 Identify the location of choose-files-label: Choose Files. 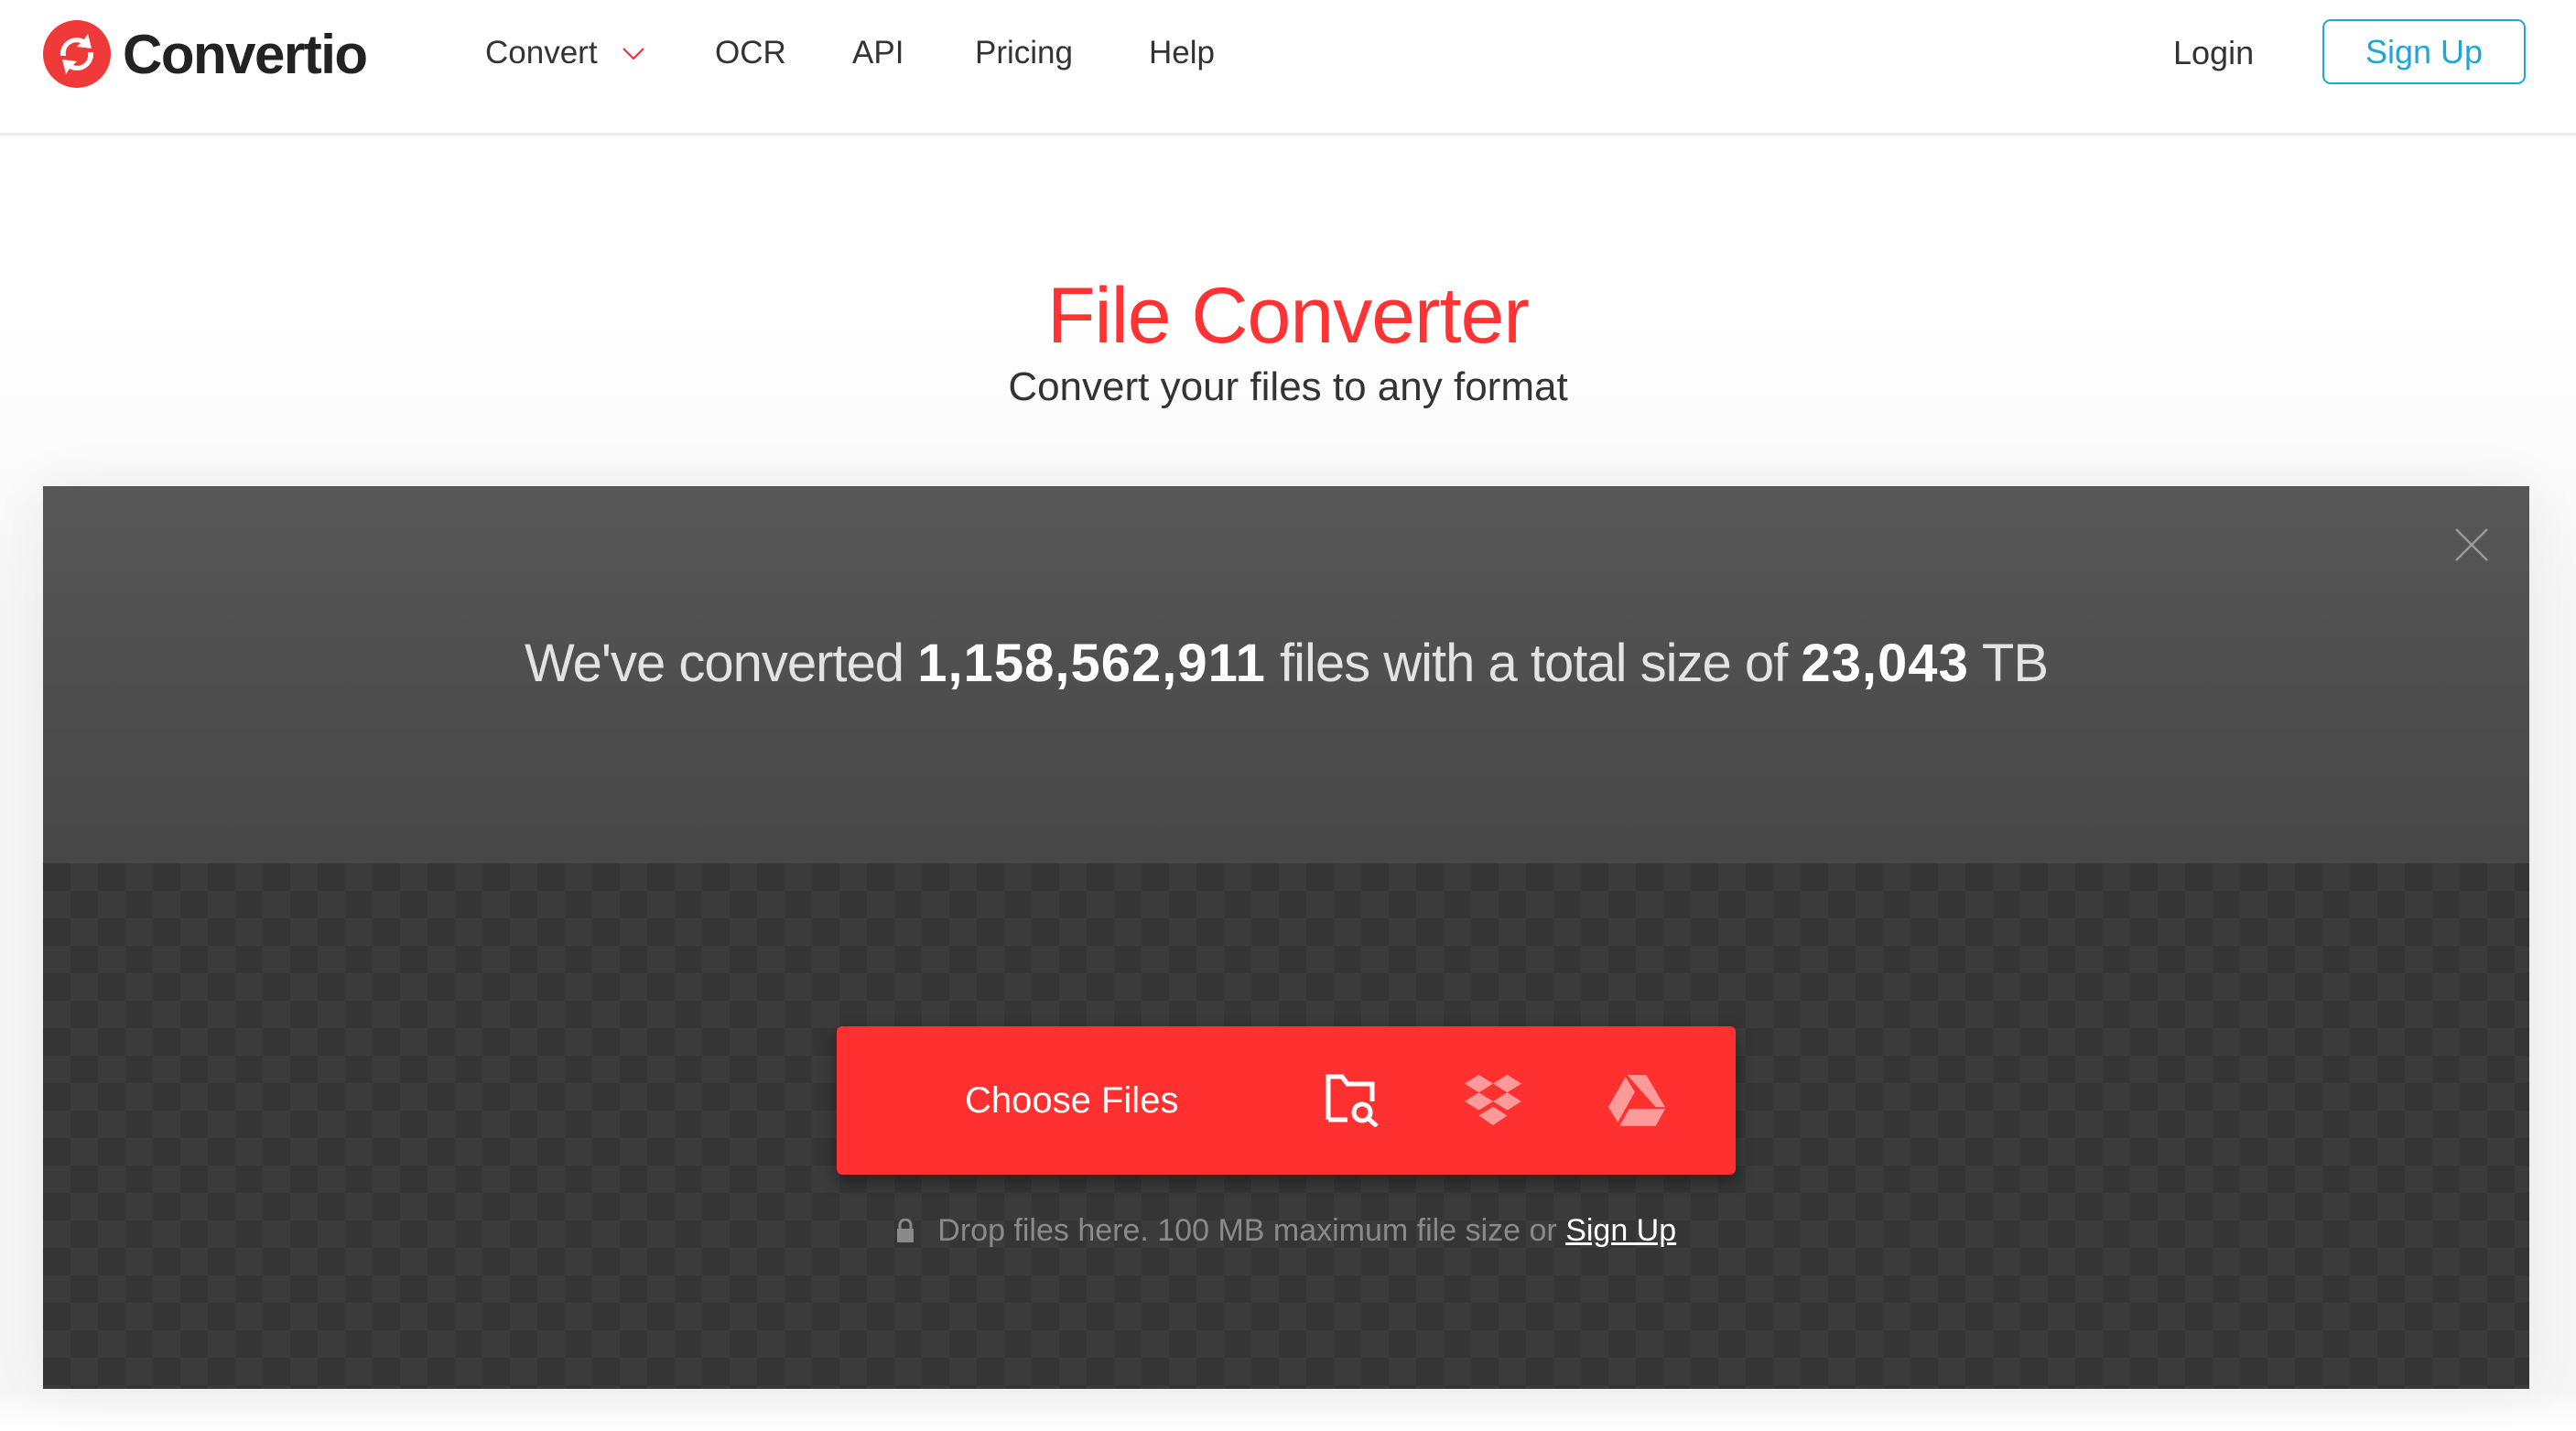
(1072, 1100).